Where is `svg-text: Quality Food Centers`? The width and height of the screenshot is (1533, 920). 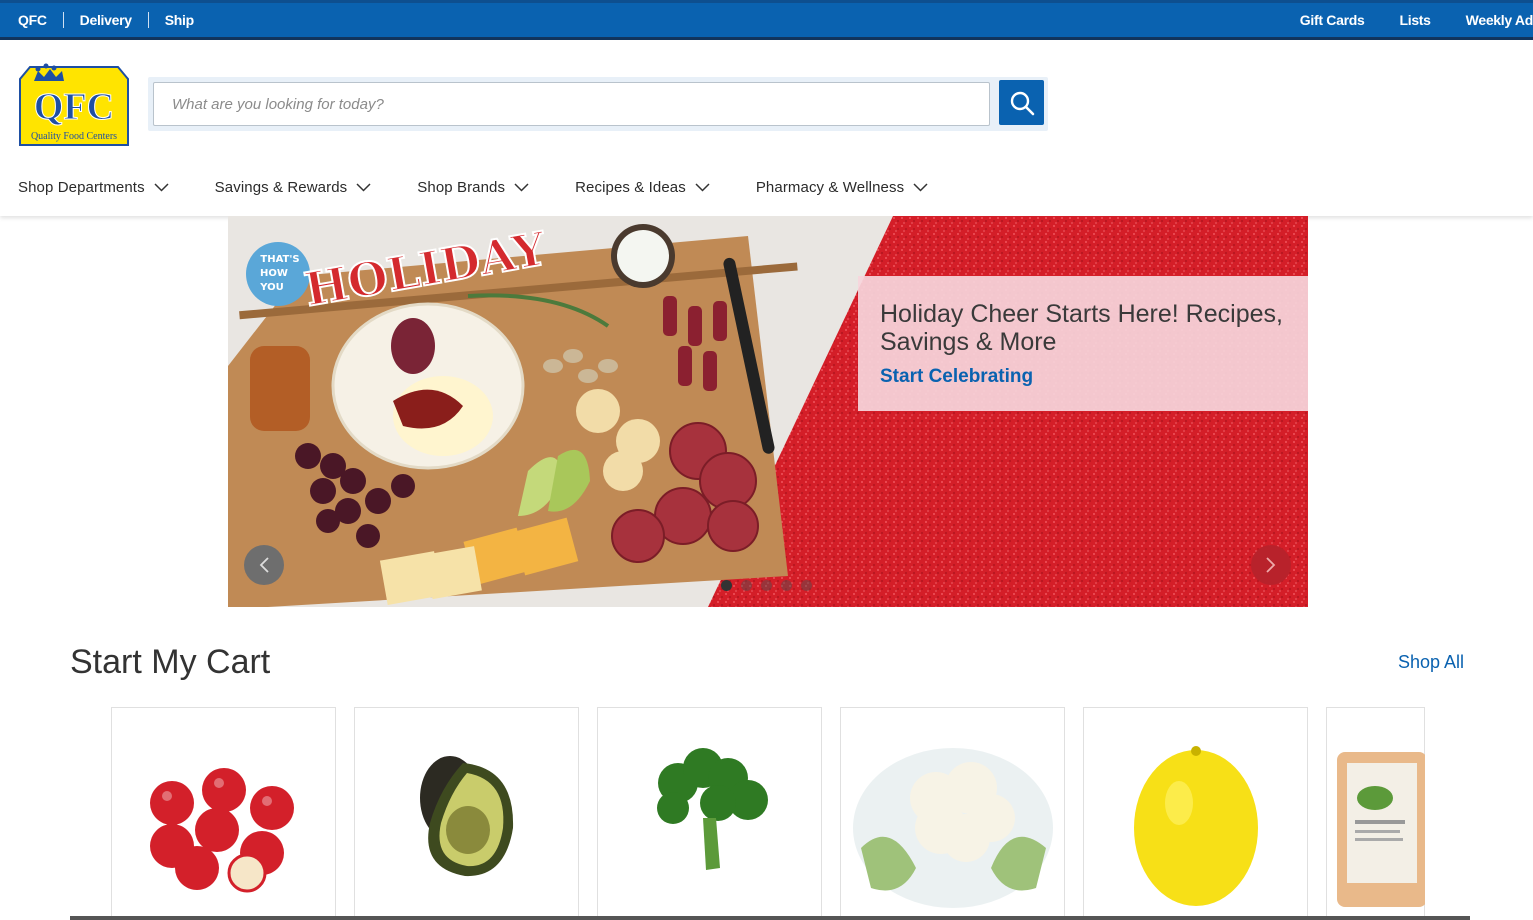
svg-text: Quality Food Centers is located at coordinates (74, 136).